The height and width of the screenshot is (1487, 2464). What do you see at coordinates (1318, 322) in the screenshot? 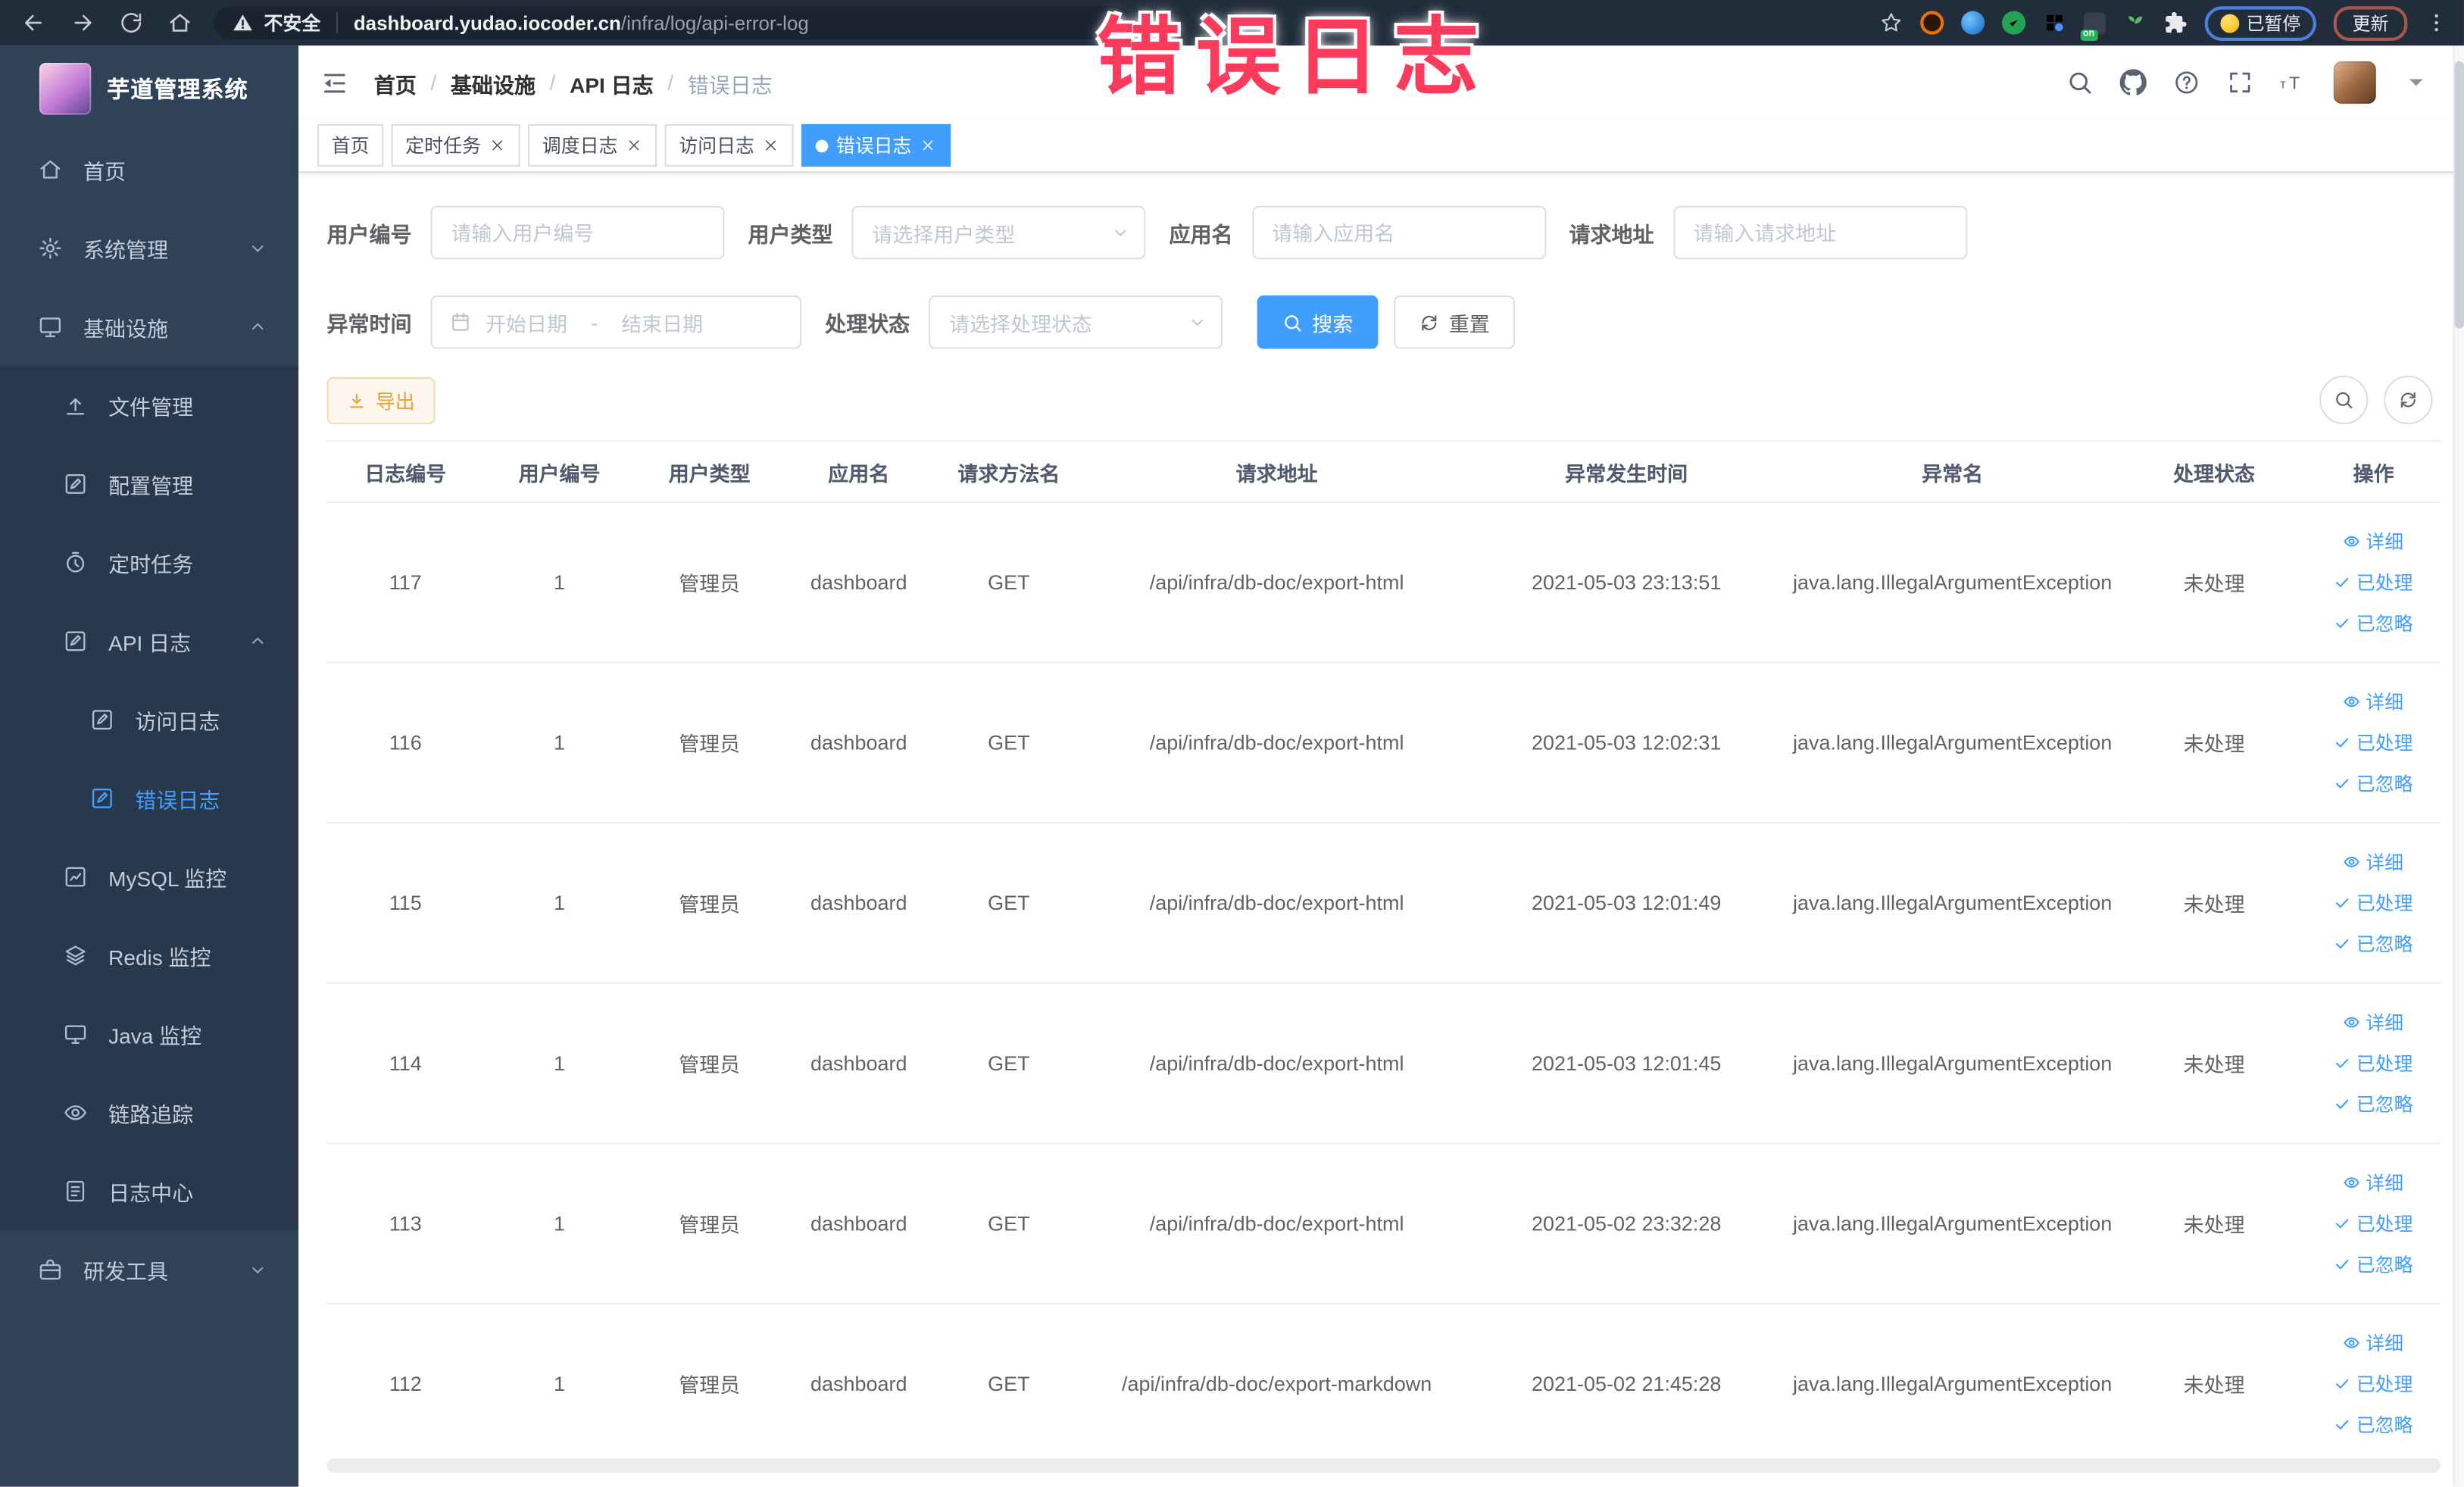
I see `search-button: 搜索` at bounding box center [1318, 322].